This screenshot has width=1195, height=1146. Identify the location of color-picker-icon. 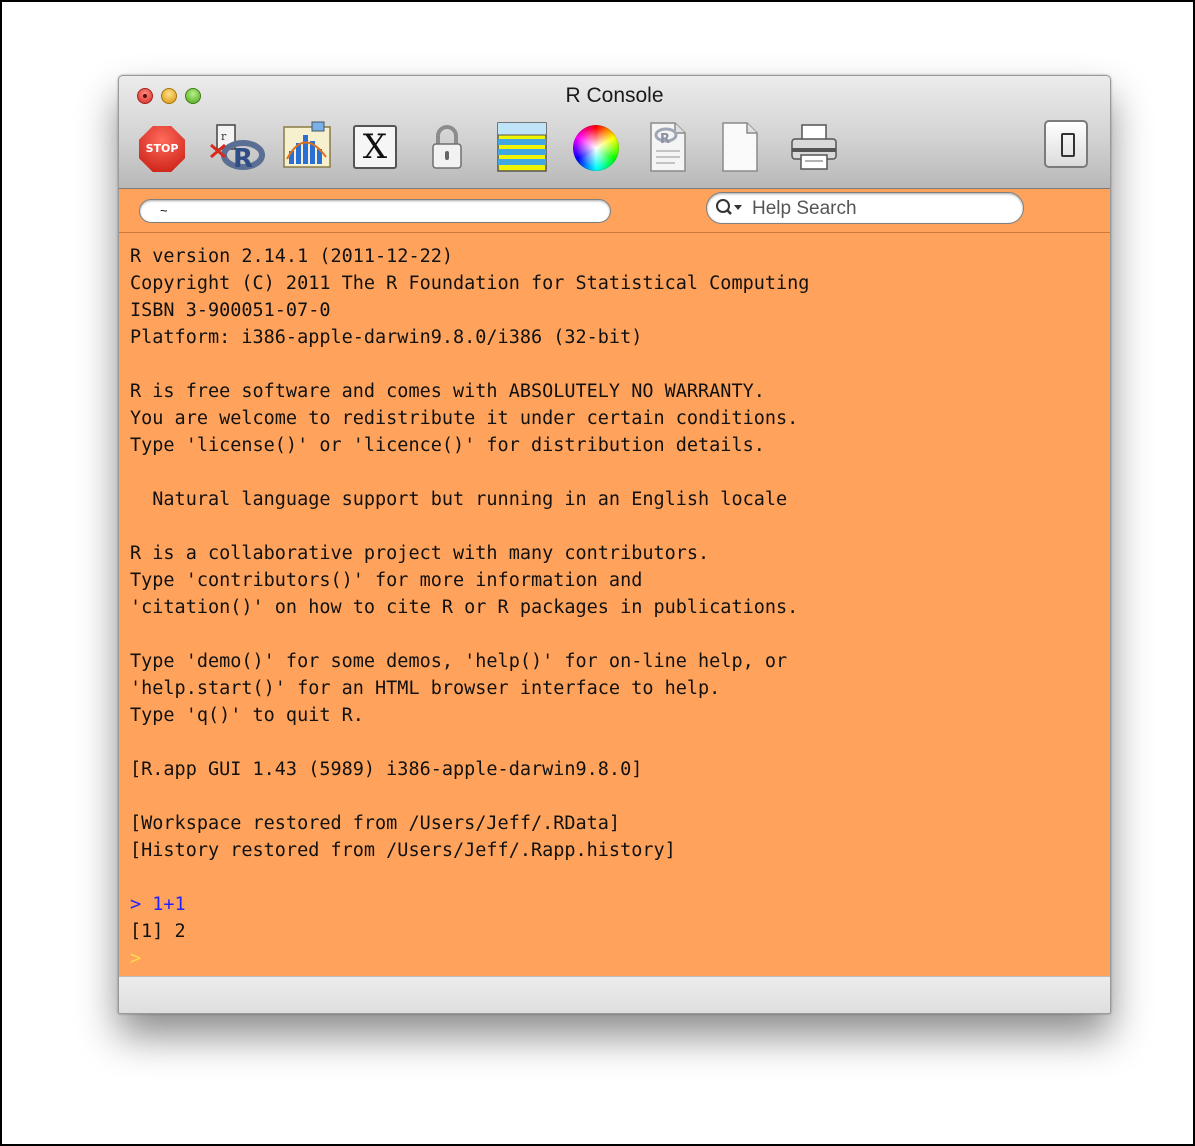
(596, 148).